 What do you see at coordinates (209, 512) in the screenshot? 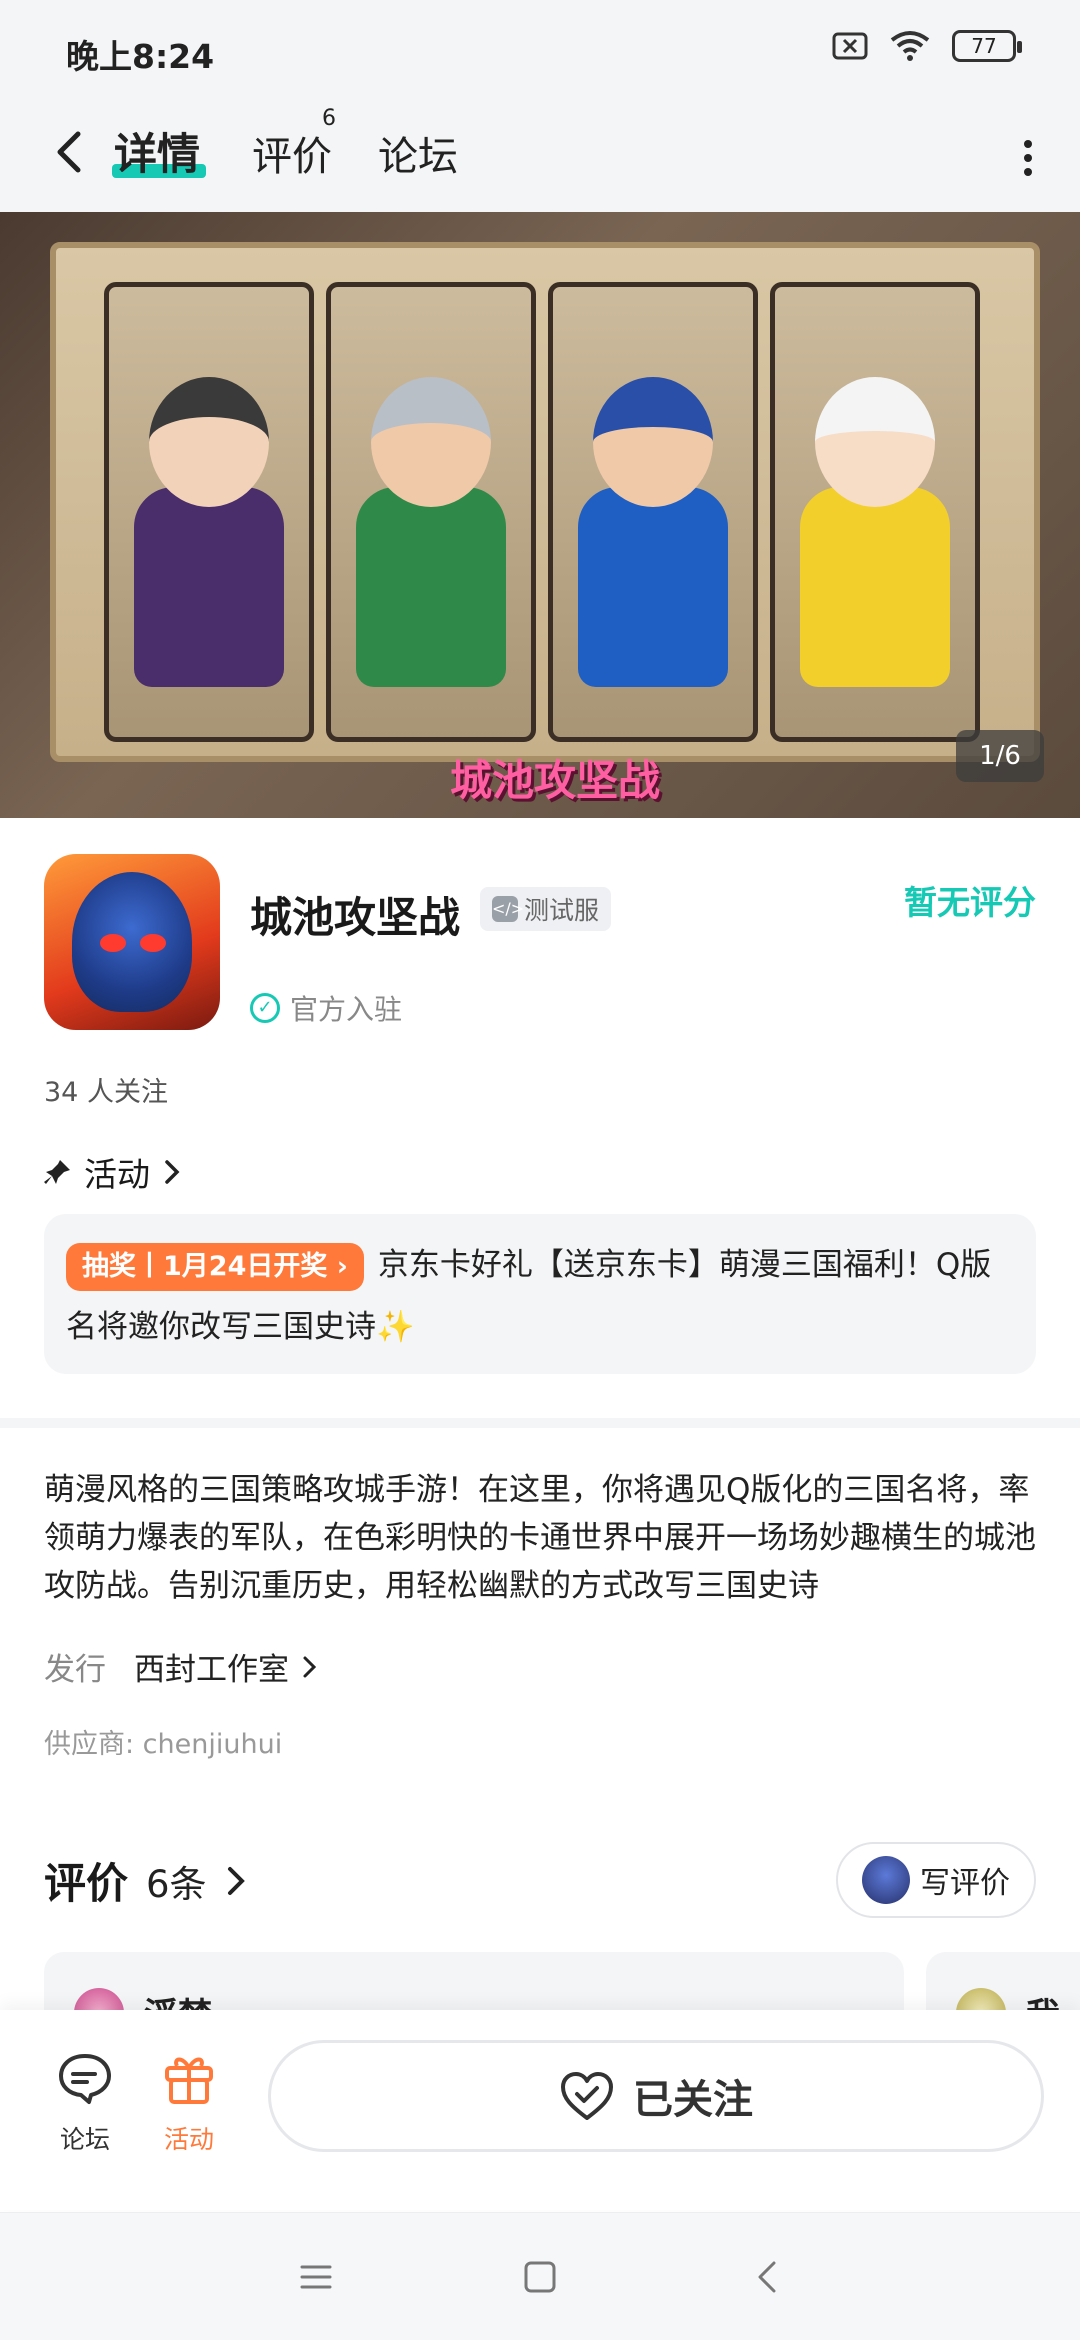
I see `character-panel-strategist` at bounding box center [209, 512].